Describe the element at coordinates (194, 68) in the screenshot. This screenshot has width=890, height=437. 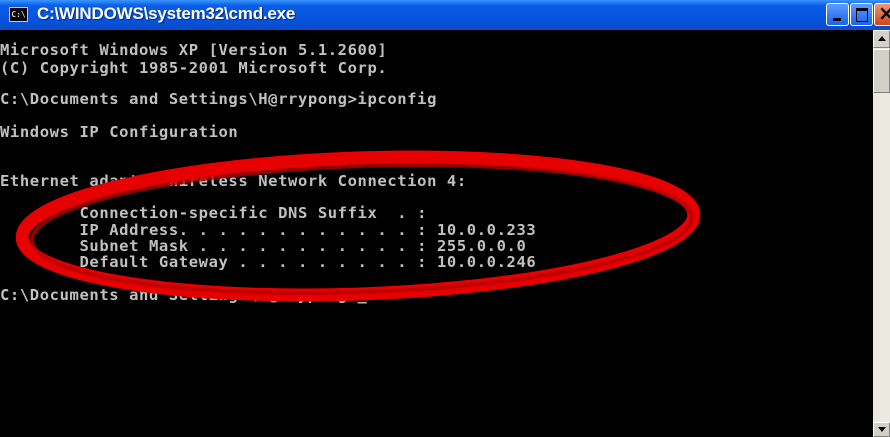
I see `console-line: (C) Copyright 1985-2001 Microsoft Corp.` at that location.